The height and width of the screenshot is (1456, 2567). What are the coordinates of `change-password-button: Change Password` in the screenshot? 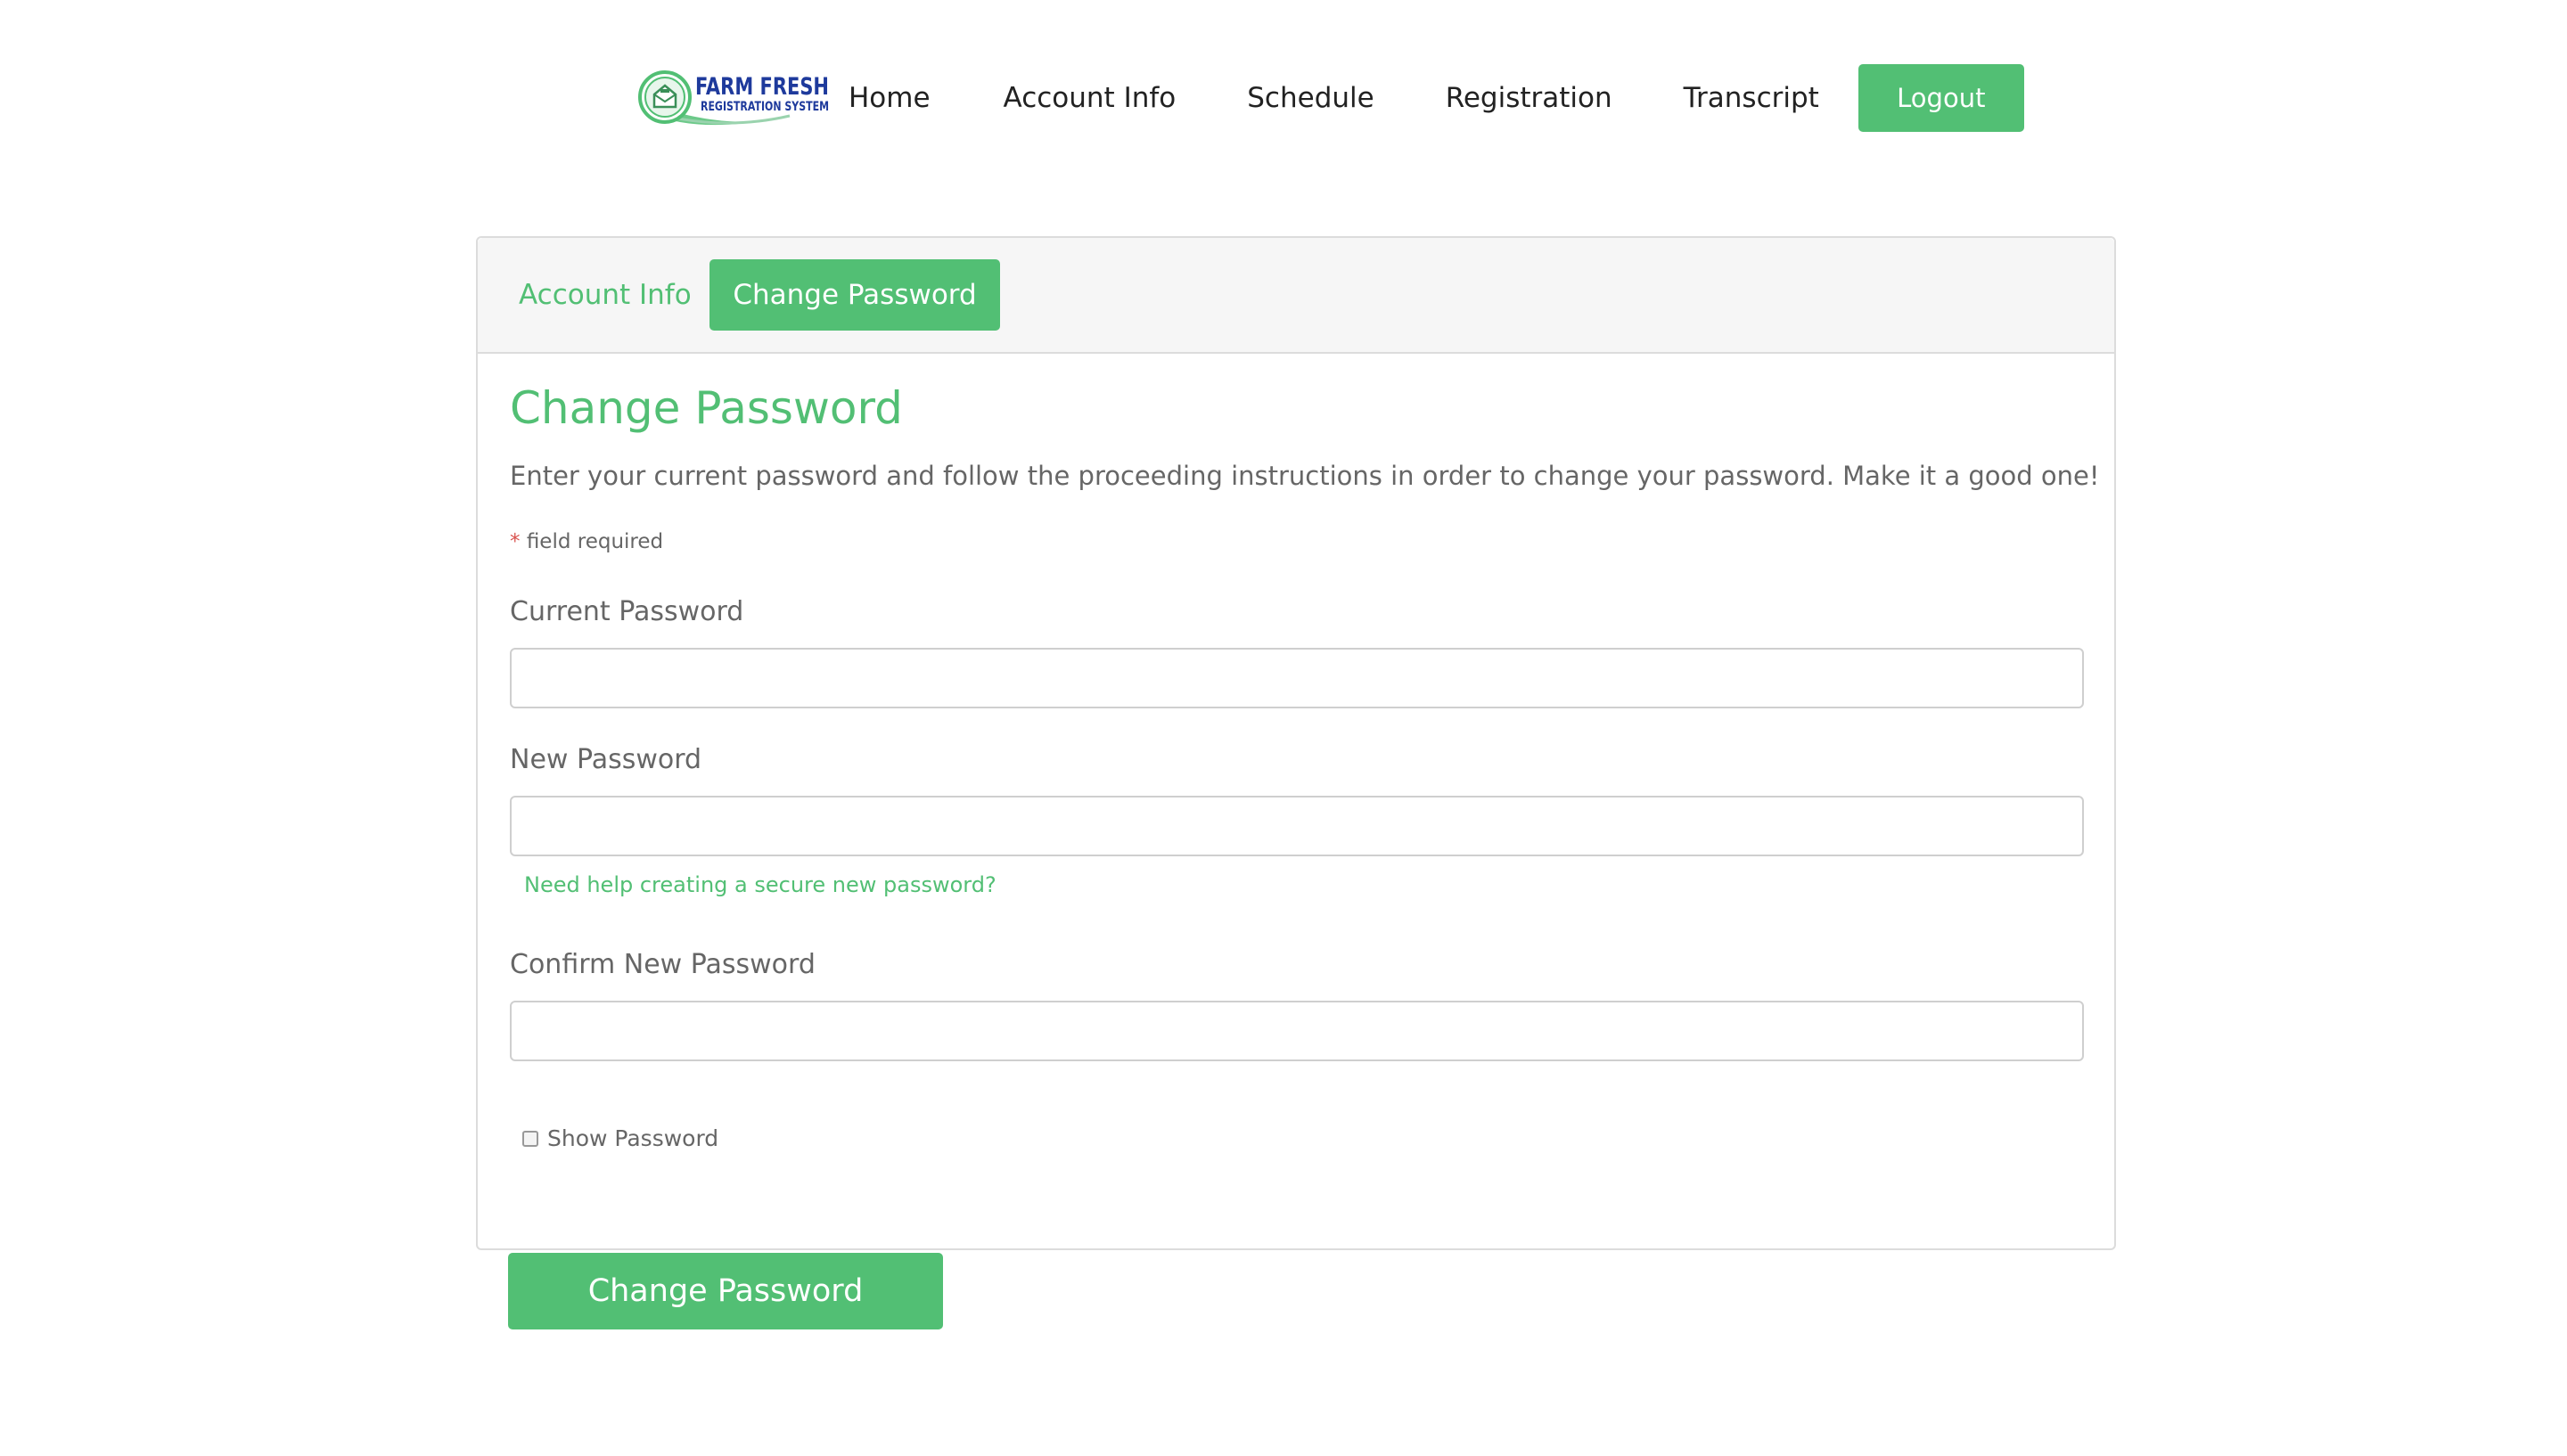 It's located at (726, 1291).